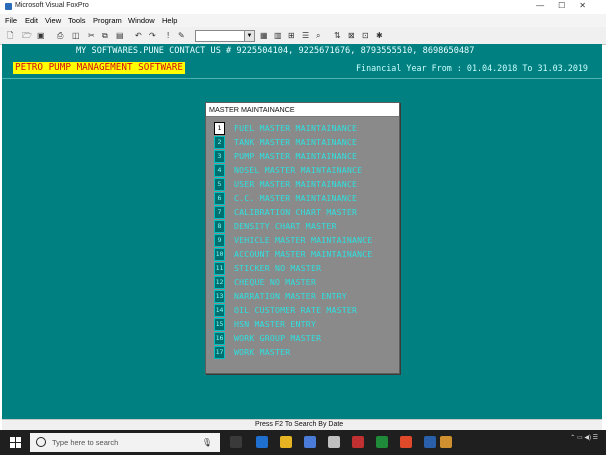 The height and width of the screenshot is (455, 606). Describe the element at coordinates (31, 20) in the screenshot. I see `menu-edit: Edit` at that location.